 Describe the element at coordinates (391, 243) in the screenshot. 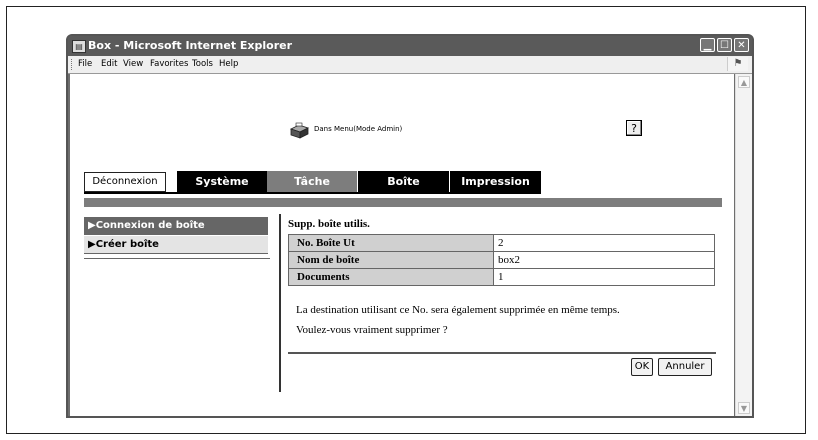

I see `row-label: No. Boîte Ut` at that location.